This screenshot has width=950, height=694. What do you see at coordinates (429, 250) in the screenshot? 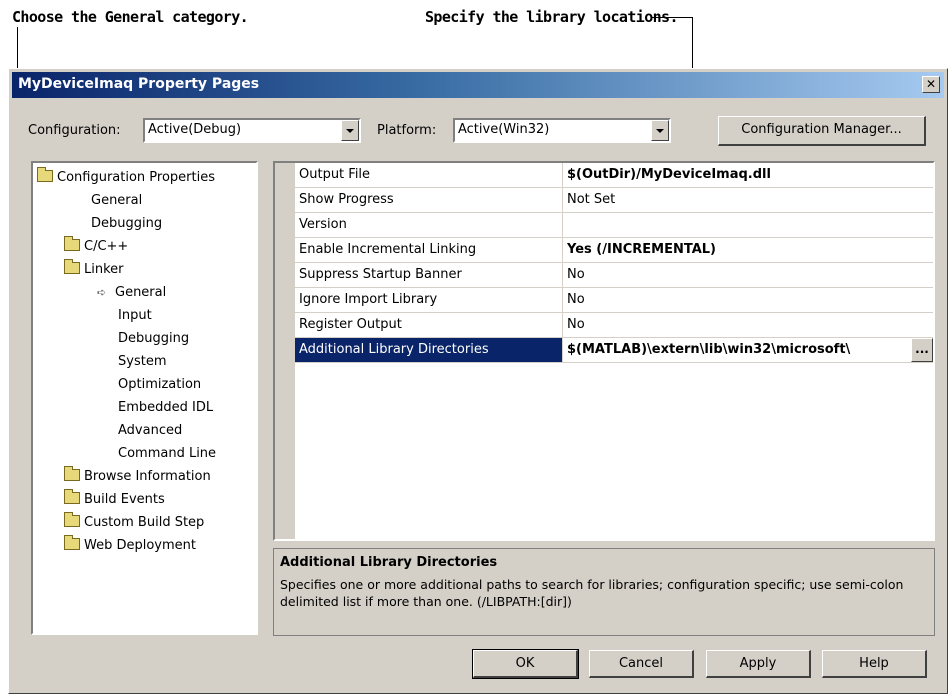
I see `property-name: Enable Incremental Linking` at bounding box center [429, 250].